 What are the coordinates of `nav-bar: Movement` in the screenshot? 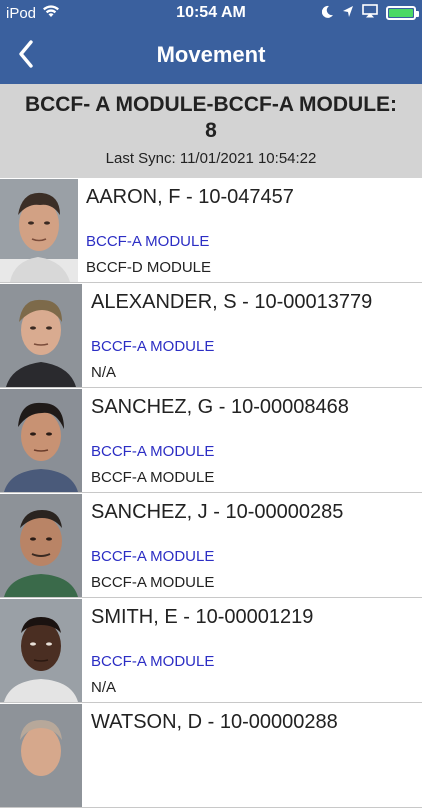 It's located at (211, 56).